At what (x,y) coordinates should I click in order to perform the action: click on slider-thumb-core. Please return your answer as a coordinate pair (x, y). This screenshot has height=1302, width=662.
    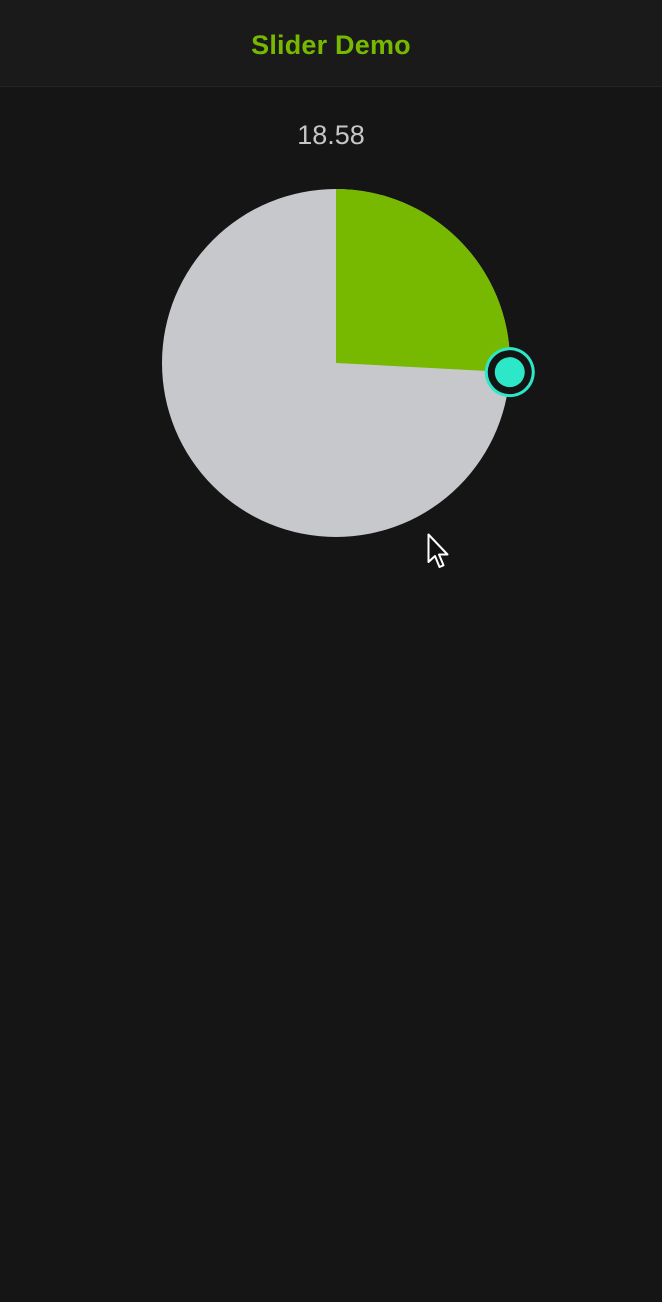
    Looking at the image, I should click on (509, 372).